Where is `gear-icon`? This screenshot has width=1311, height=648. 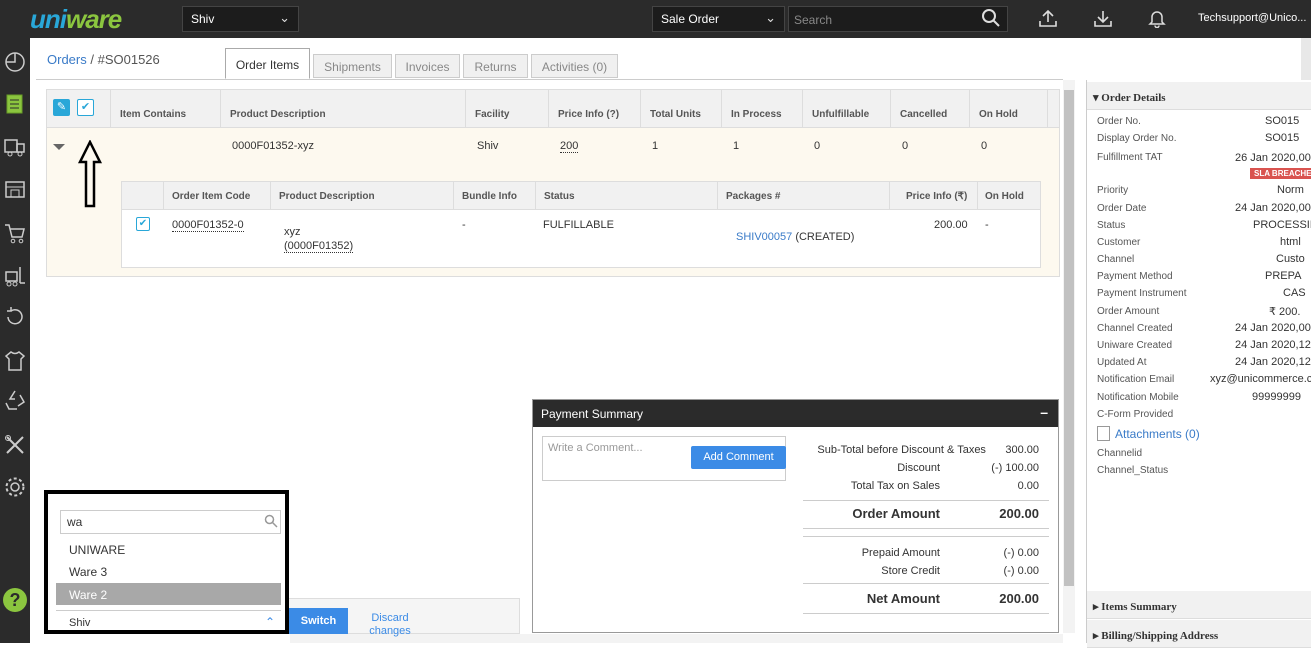
gear-icon is located at coordinates (15, 488).